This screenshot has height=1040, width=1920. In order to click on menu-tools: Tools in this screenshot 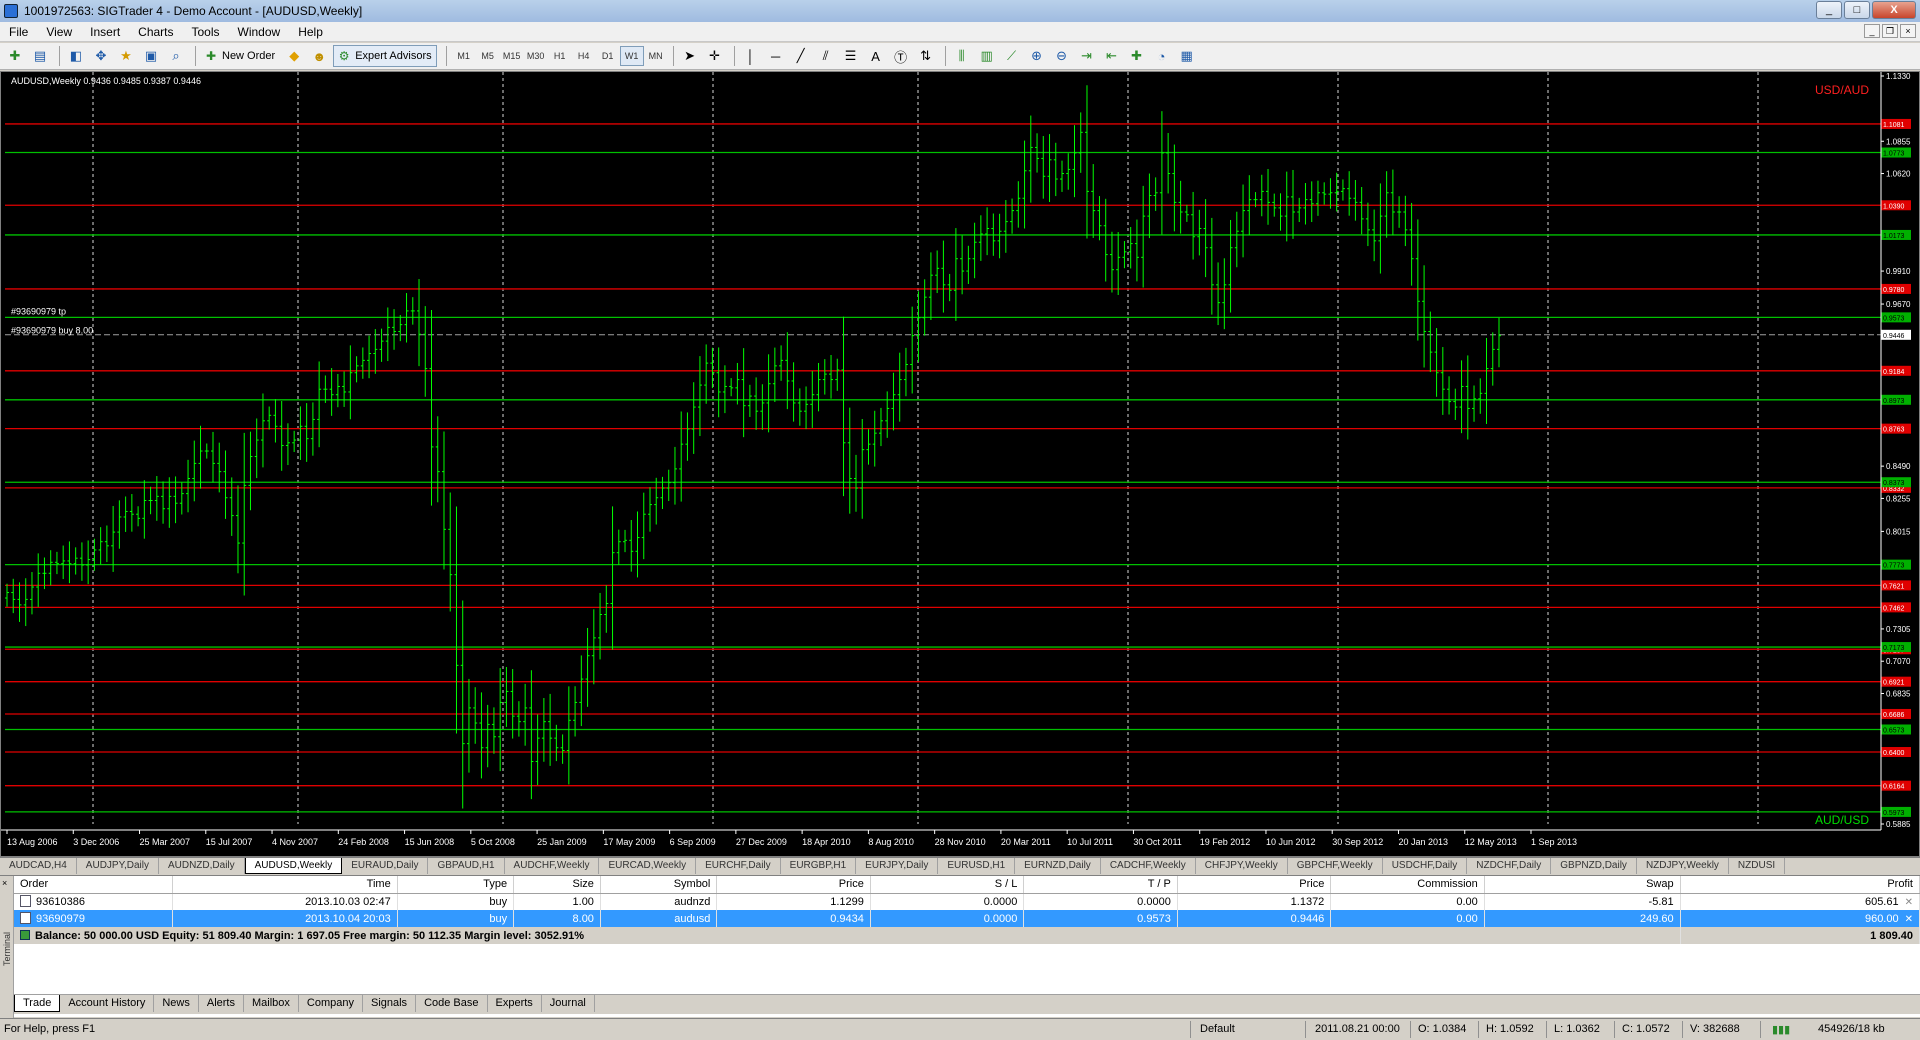, I will do `click(206, 32)`.